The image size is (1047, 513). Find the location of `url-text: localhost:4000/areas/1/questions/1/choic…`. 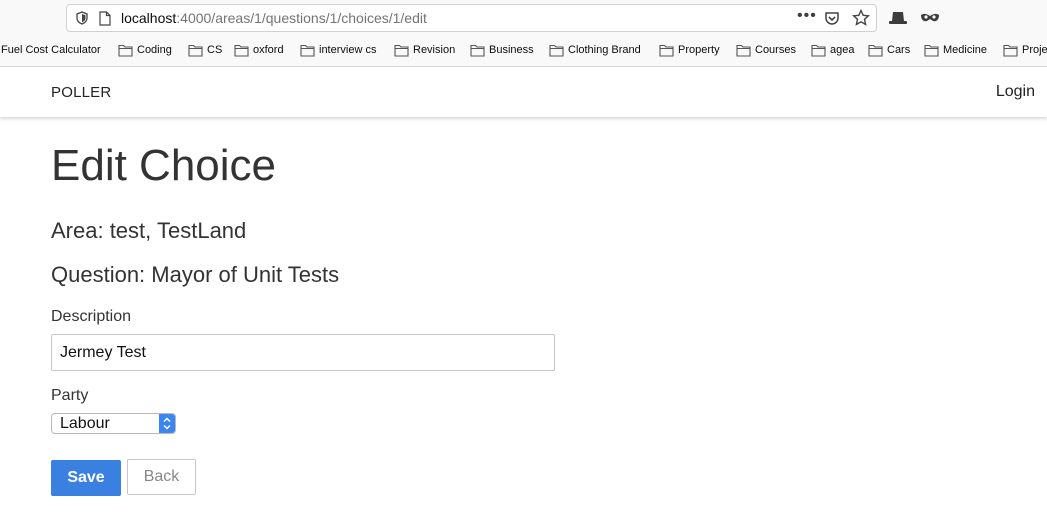

url-text: localhost:4000/areas/1/questions/1/choic… is located at coordinates (274, 18).